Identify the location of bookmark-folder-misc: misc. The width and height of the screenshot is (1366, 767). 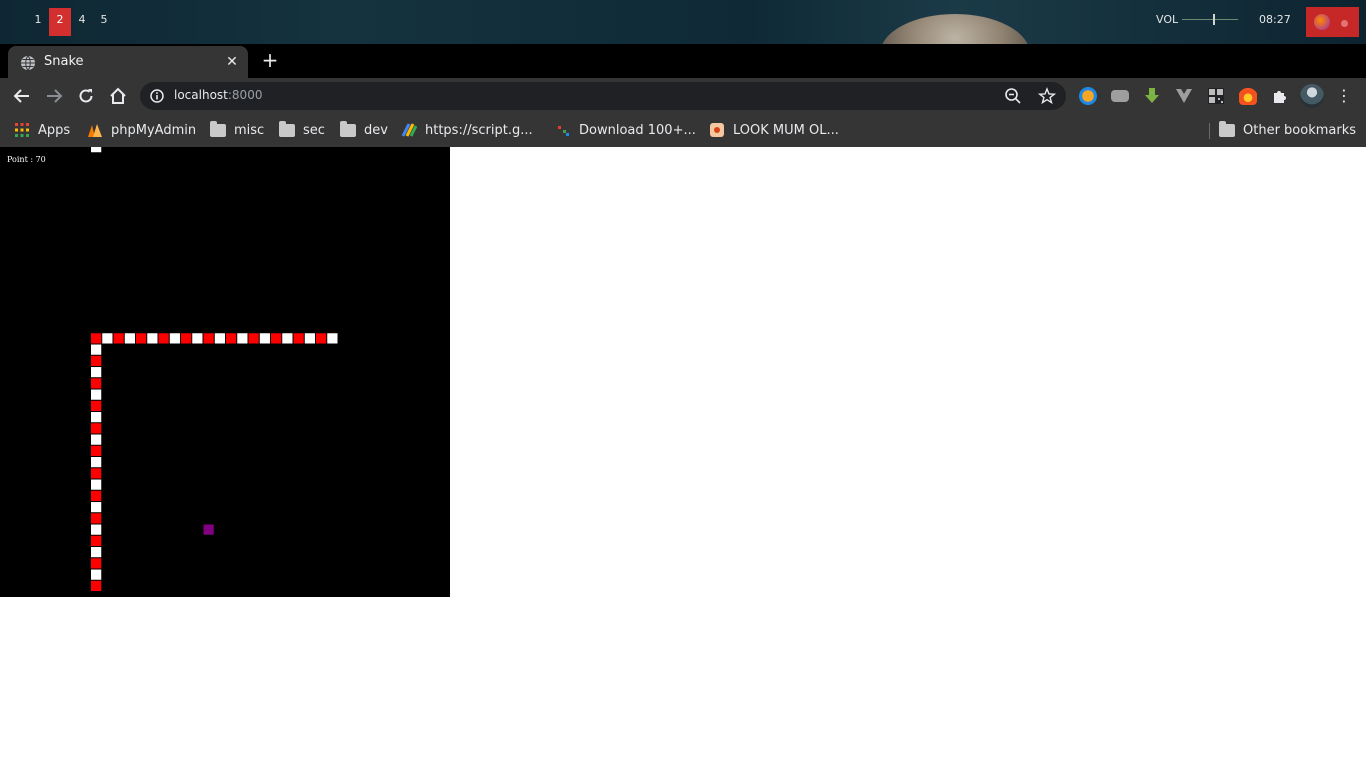
(237, 130).